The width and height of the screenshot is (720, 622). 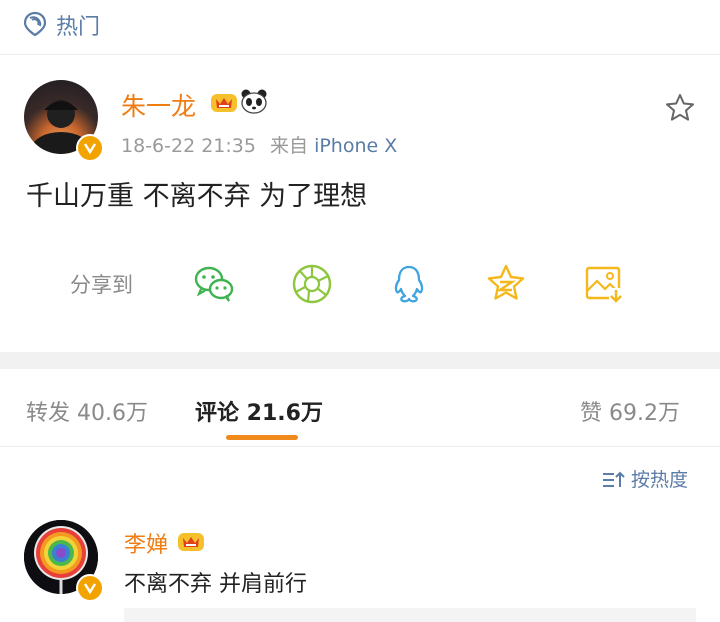 I want to click on page-title: 热门, so click(x=78, y=25).